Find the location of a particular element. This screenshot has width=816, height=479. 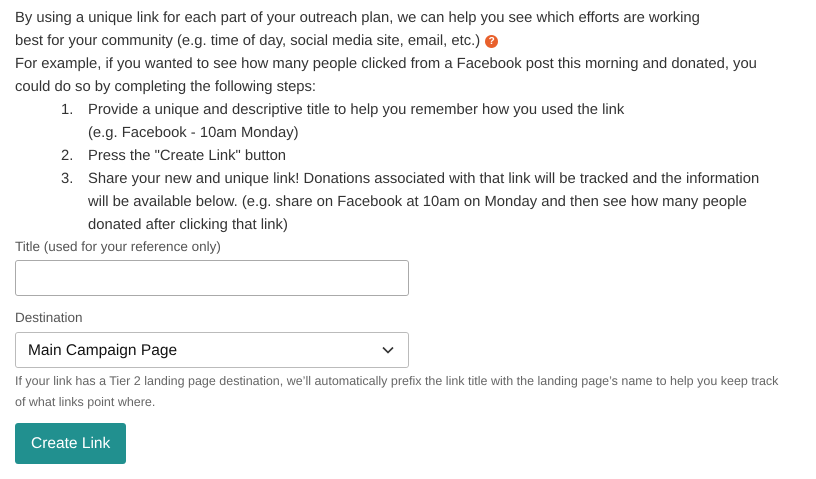

help-icon: ? is located at coordinates (491, 41).